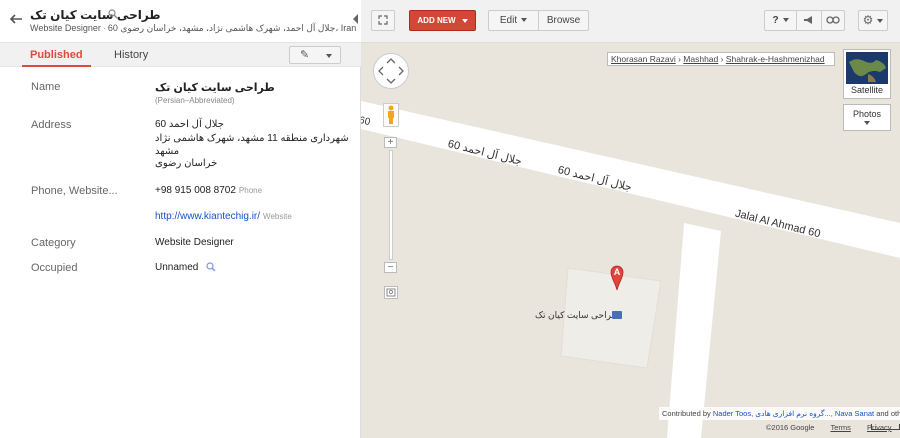 This screenshot has width=900, height=438. Describe the element at coordinates (391, 115) in the screenshot. I see `pegman-icon` at that location.